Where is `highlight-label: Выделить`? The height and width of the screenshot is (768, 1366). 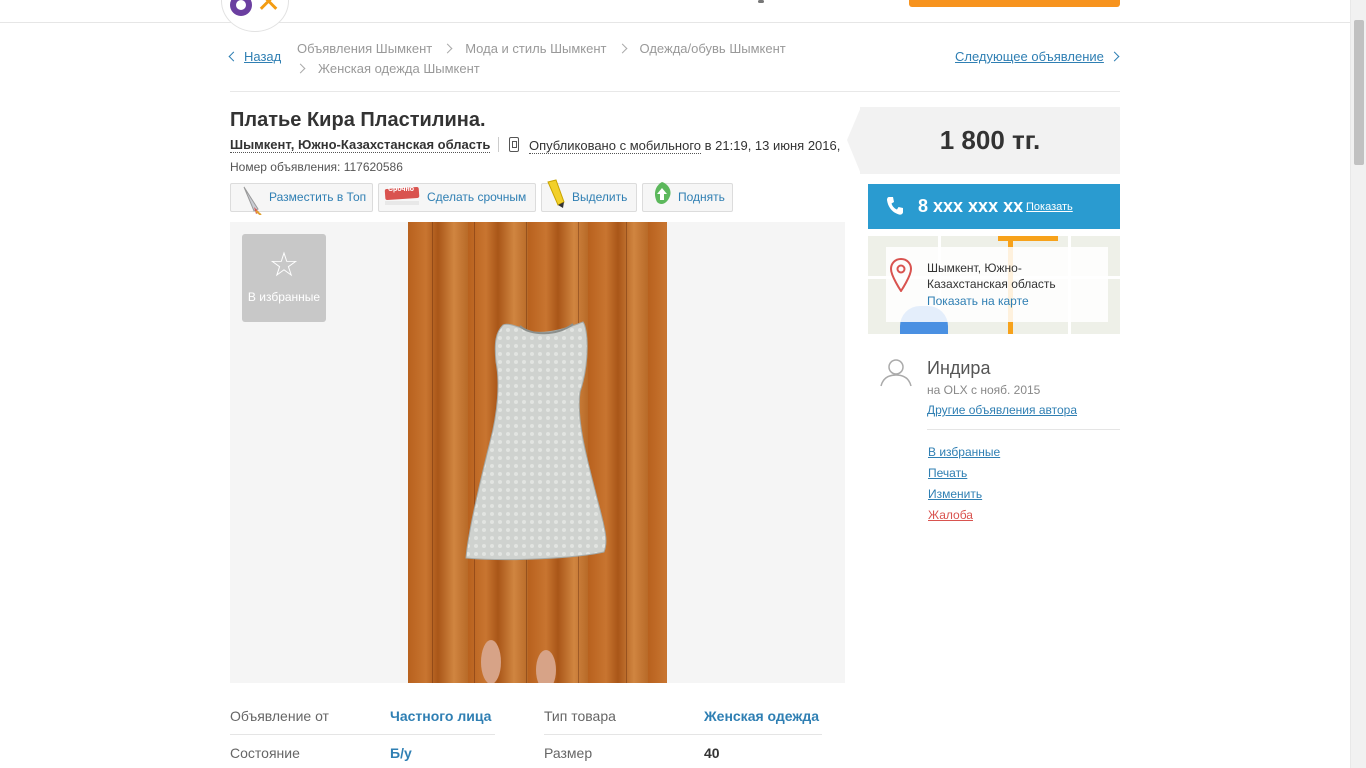 highlight-label: Выделить is located at coordinates (600, 197).